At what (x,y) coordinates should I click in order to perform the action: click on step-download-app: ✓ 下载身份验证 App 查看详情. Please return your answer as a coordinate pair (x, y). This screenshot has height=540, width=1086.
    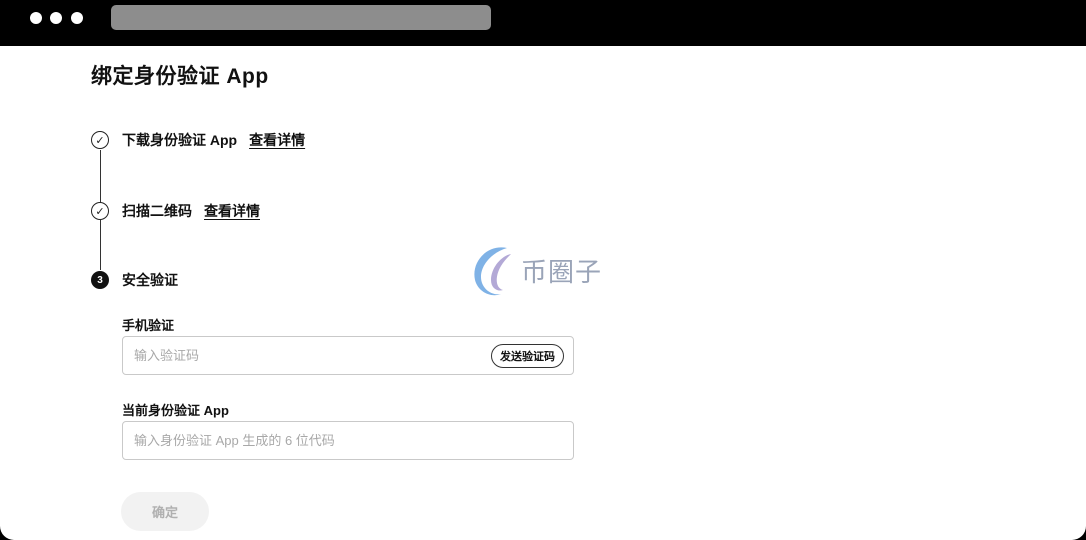
    Looking at the image, I should click on (198, 140).